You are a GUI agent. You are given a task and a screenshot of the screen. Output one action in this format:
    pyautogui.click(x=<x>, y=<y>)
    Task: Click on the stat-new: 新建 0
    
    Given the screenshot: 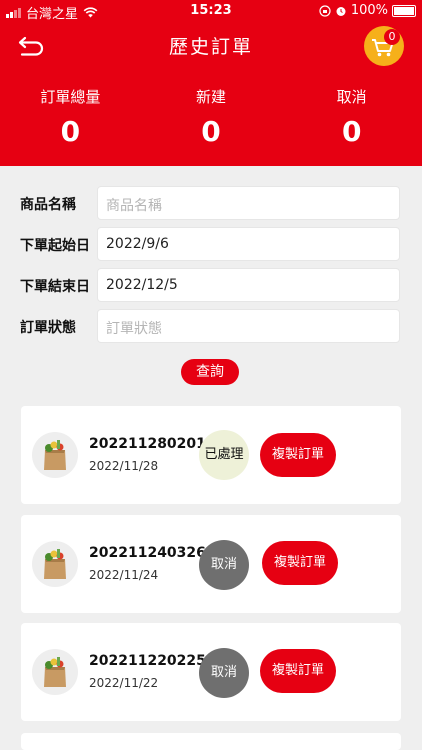 What is the action you would take?
    pyautogui.click(x=211, y=117)
    